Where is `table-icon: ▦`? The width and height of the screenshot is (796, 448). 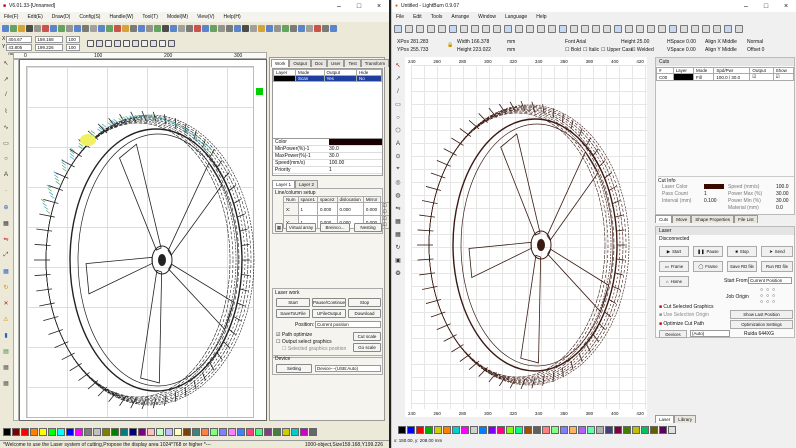
table-icon: ▦ is located at coordinates (6, 383).